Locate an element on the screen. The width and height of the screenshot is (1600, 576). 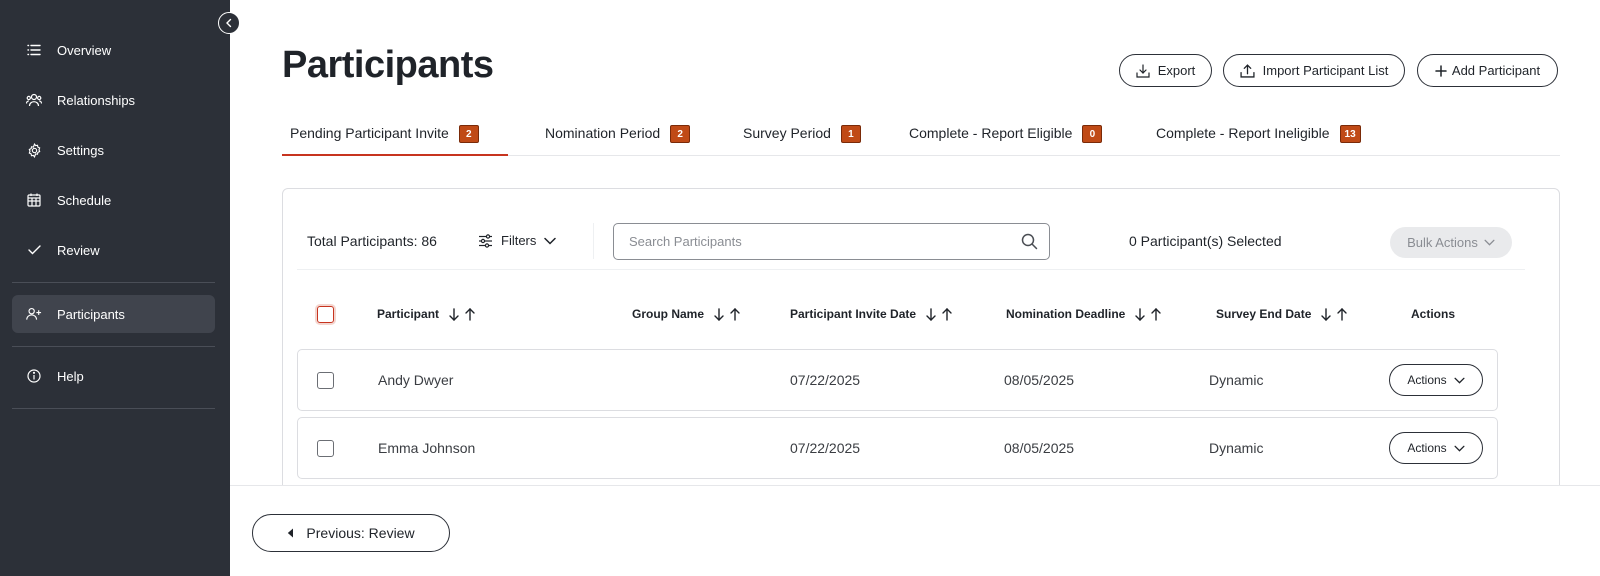
add-person-icon is located at coordinates (34, 314).